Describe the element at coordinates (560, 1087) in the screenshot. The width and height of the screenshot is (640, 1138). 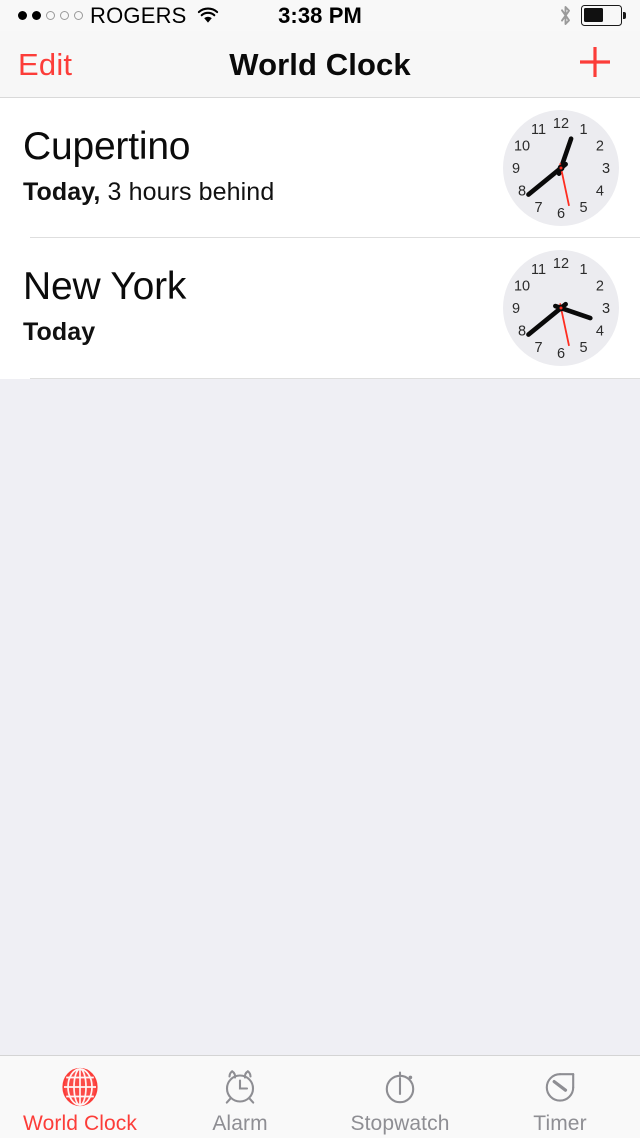
I see `timer-icon` at that location.